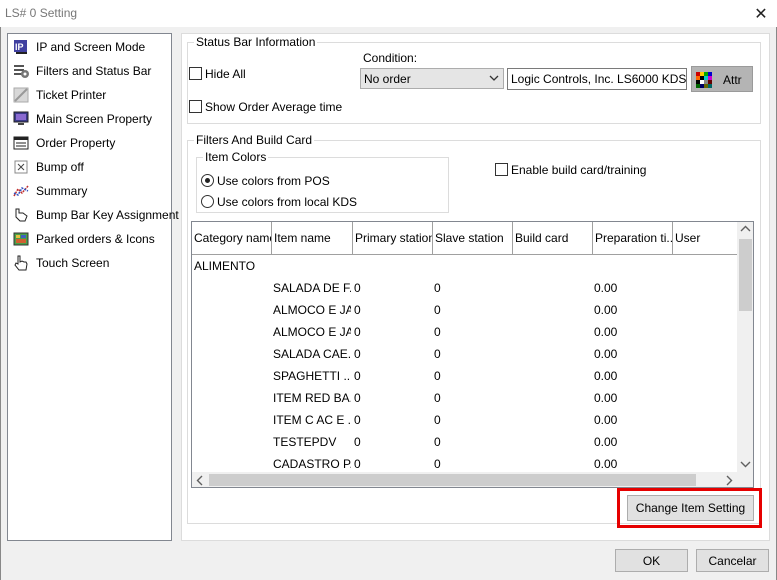 The image size is (777, 580). I want to click on nav-item-bump-bar-key-assignment: Bump Bar Key Assignment, so click(94, 215).